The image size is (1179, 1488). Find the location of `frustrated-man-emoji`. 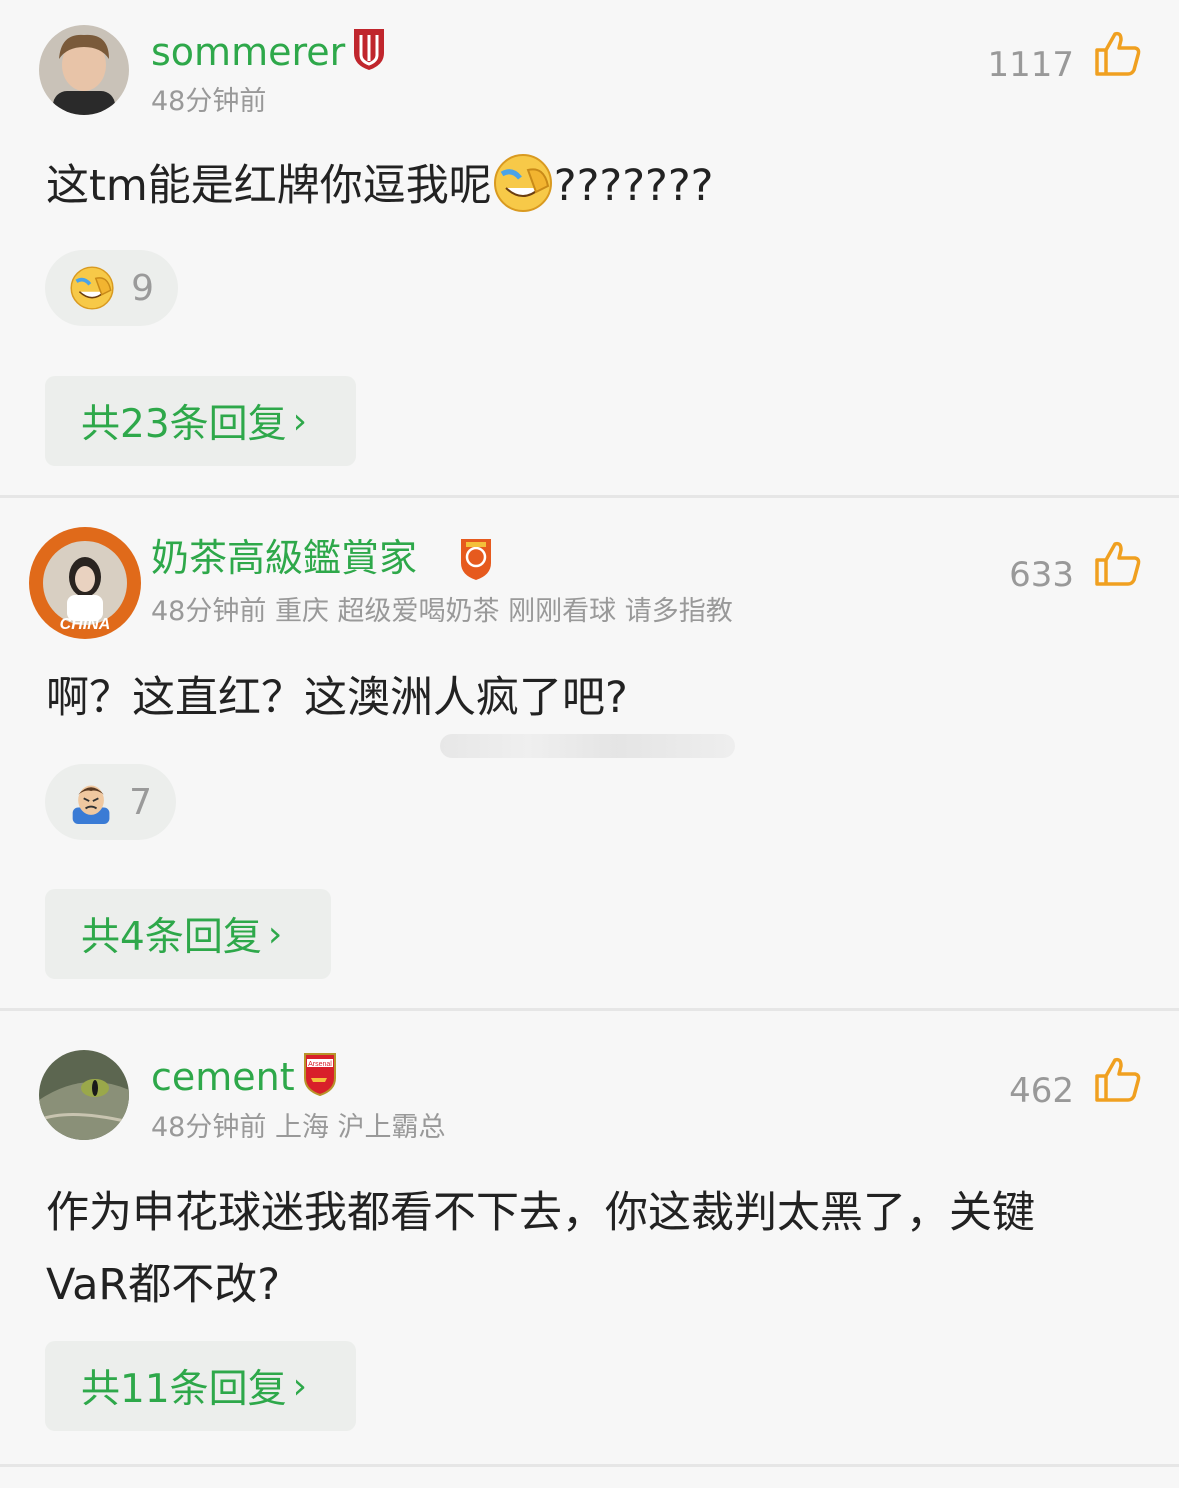

frustrated-man-emoji is located at coordinates (91, 805).